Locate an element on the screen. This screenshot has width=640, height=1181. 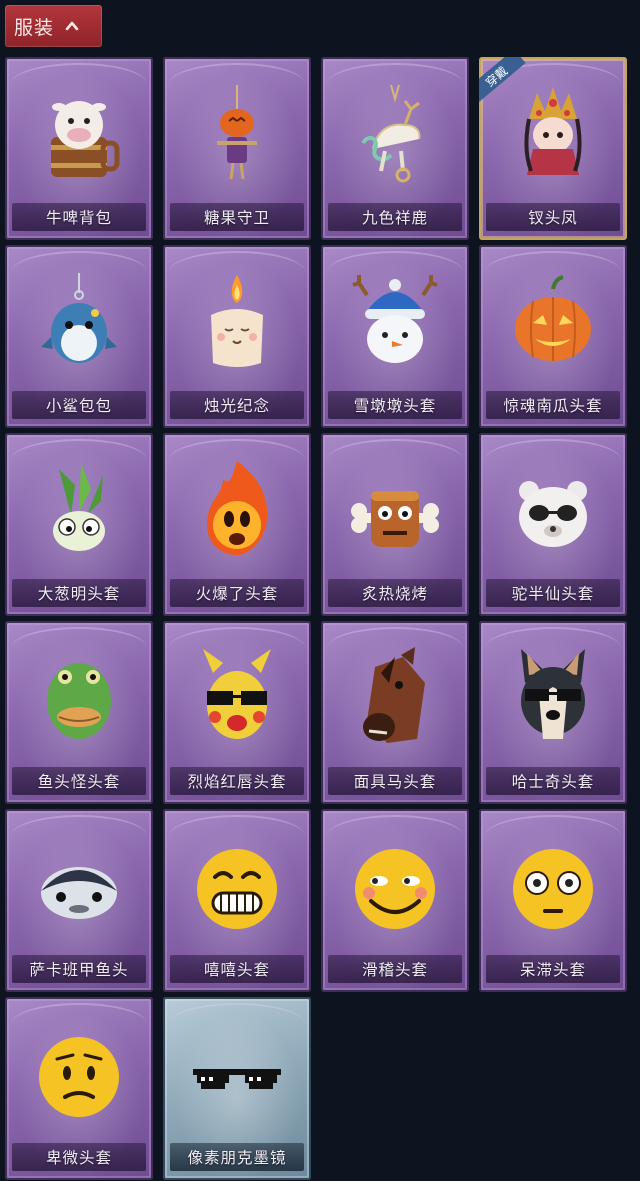
costume-card: 呆滞头套 is located at coordinates (553, 900).